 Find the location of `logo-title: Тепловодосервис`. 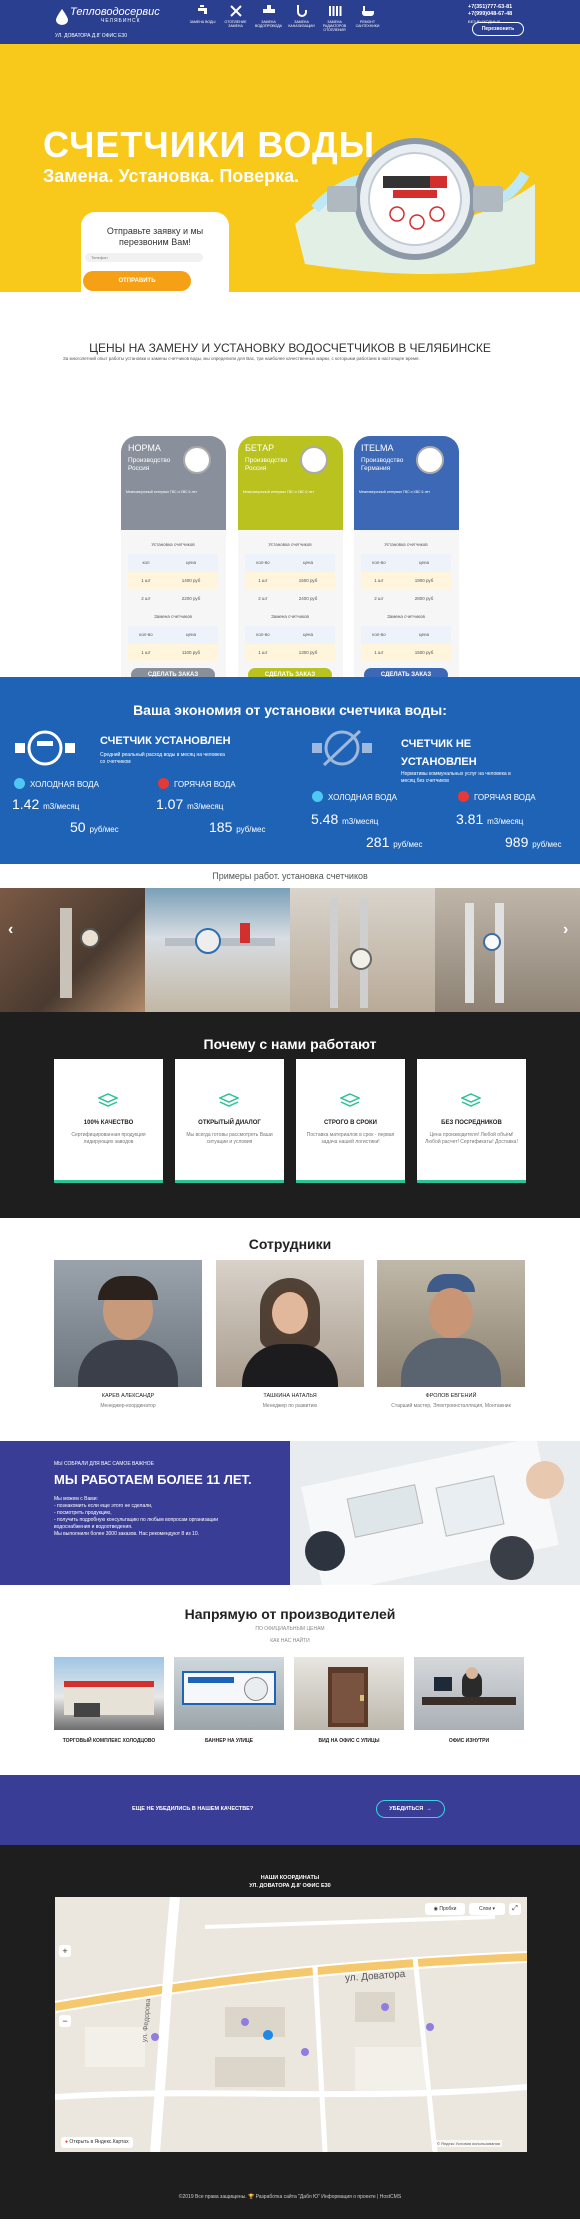

logo-title: Тепловодосервис is located at coordinates (115, 12).